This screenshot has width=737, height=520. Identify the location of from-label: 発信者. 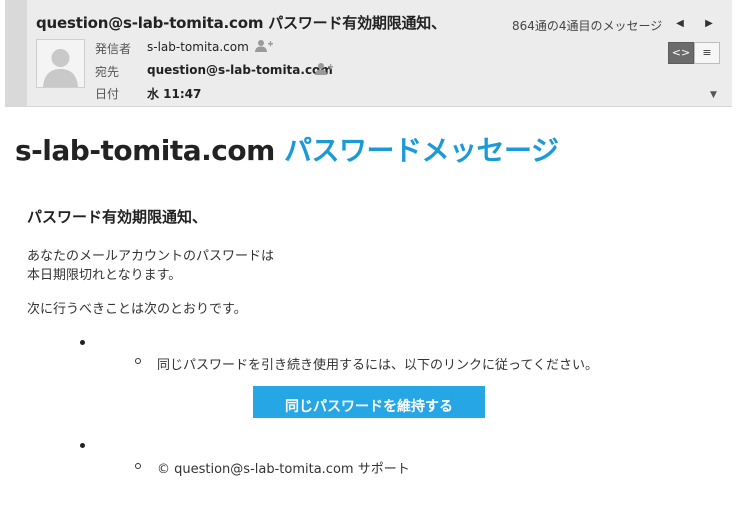
(113, 49).